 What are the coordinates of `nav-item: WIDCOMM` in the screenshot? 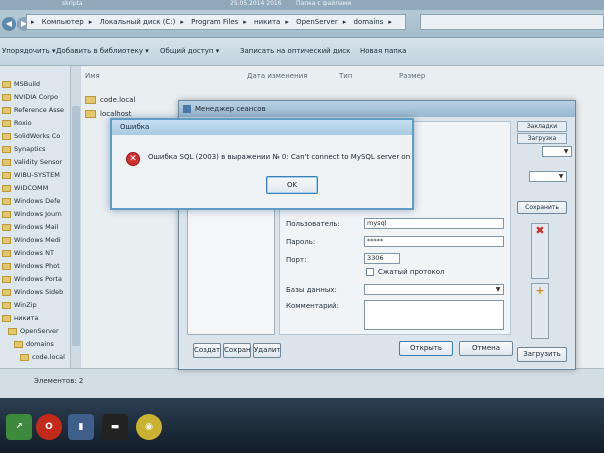 It's located at (25, 188).